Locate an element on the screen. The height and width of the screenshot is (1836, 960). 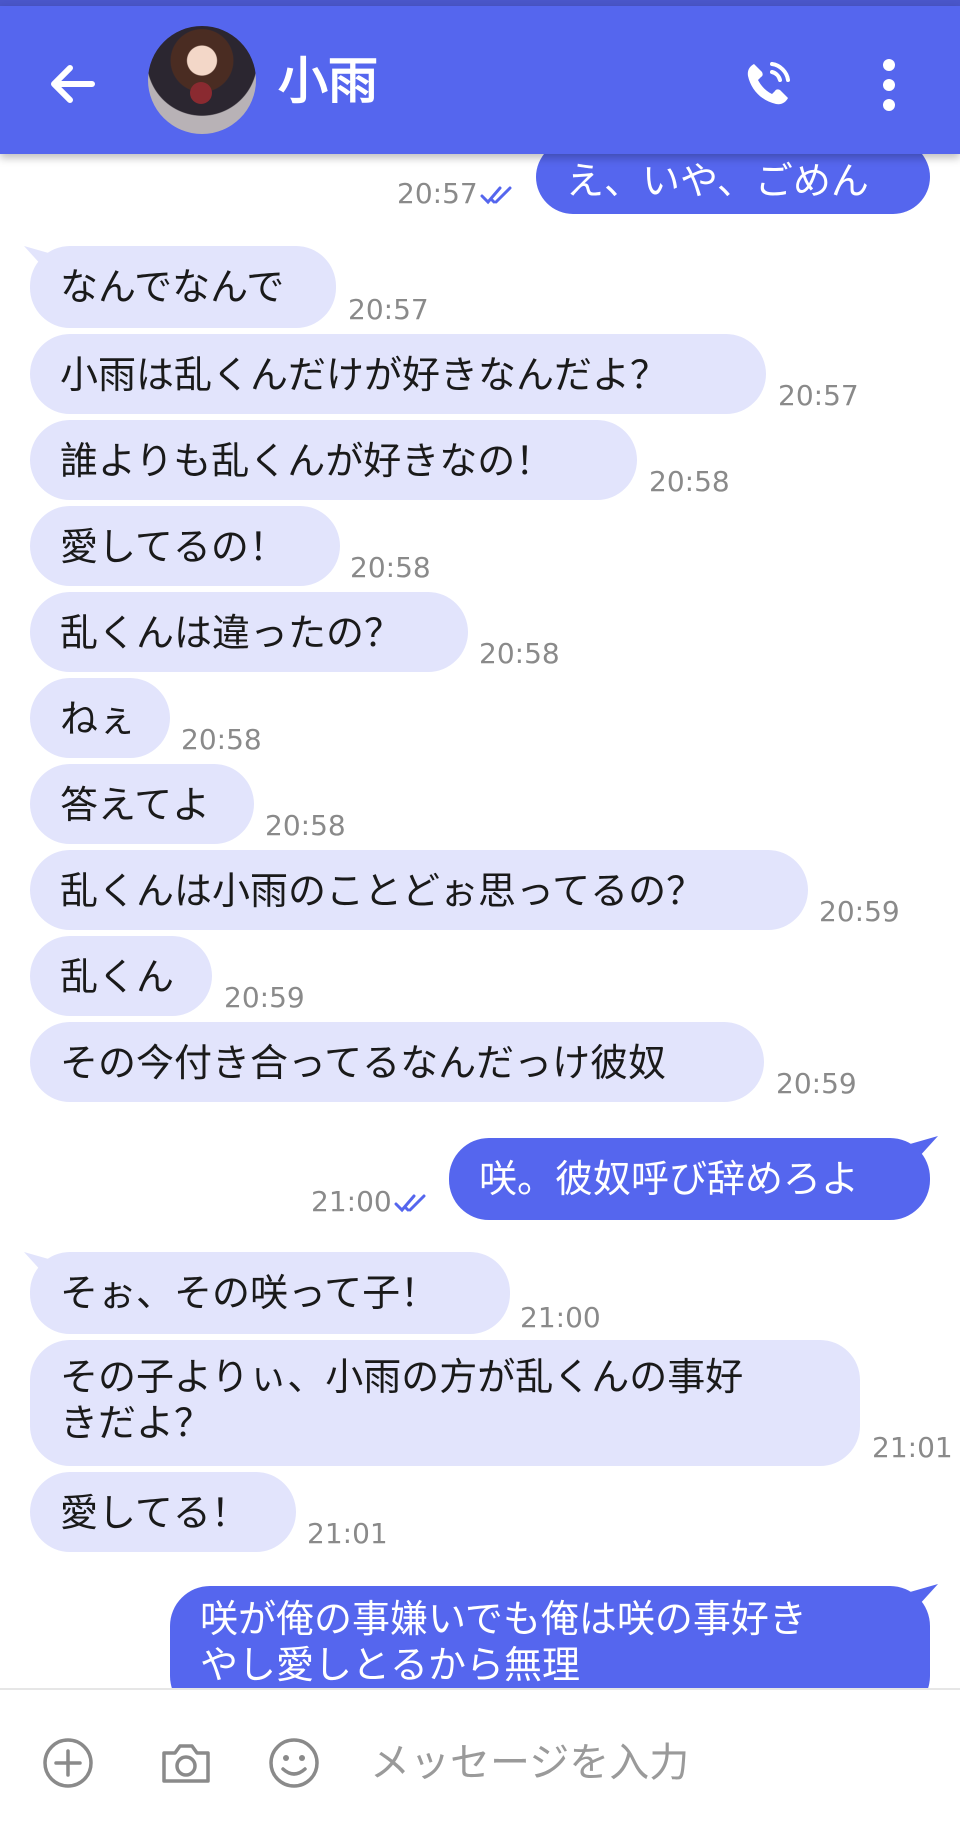
chat-header: 小雨 is located at coordinates (480, 80).